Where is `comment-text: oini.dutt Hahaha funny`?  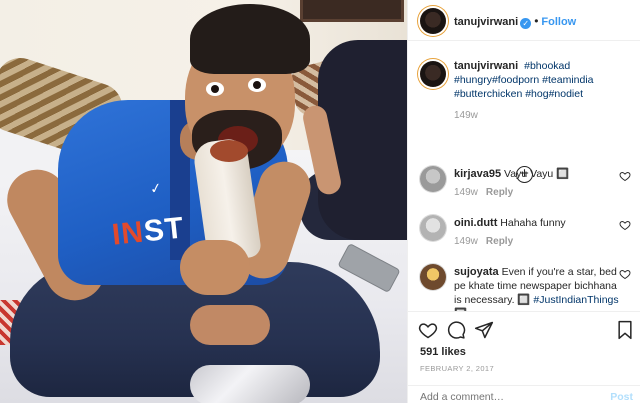
comment-text: oini.dutt Hahaha funny is located at coordinates (538, 223).